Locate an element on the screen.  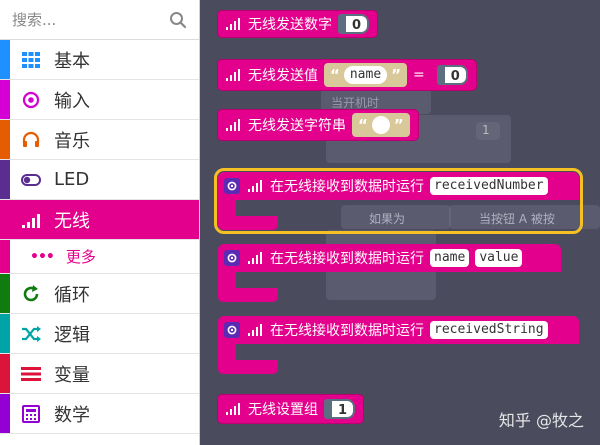
search-bar is located at coordinates (99, 20).